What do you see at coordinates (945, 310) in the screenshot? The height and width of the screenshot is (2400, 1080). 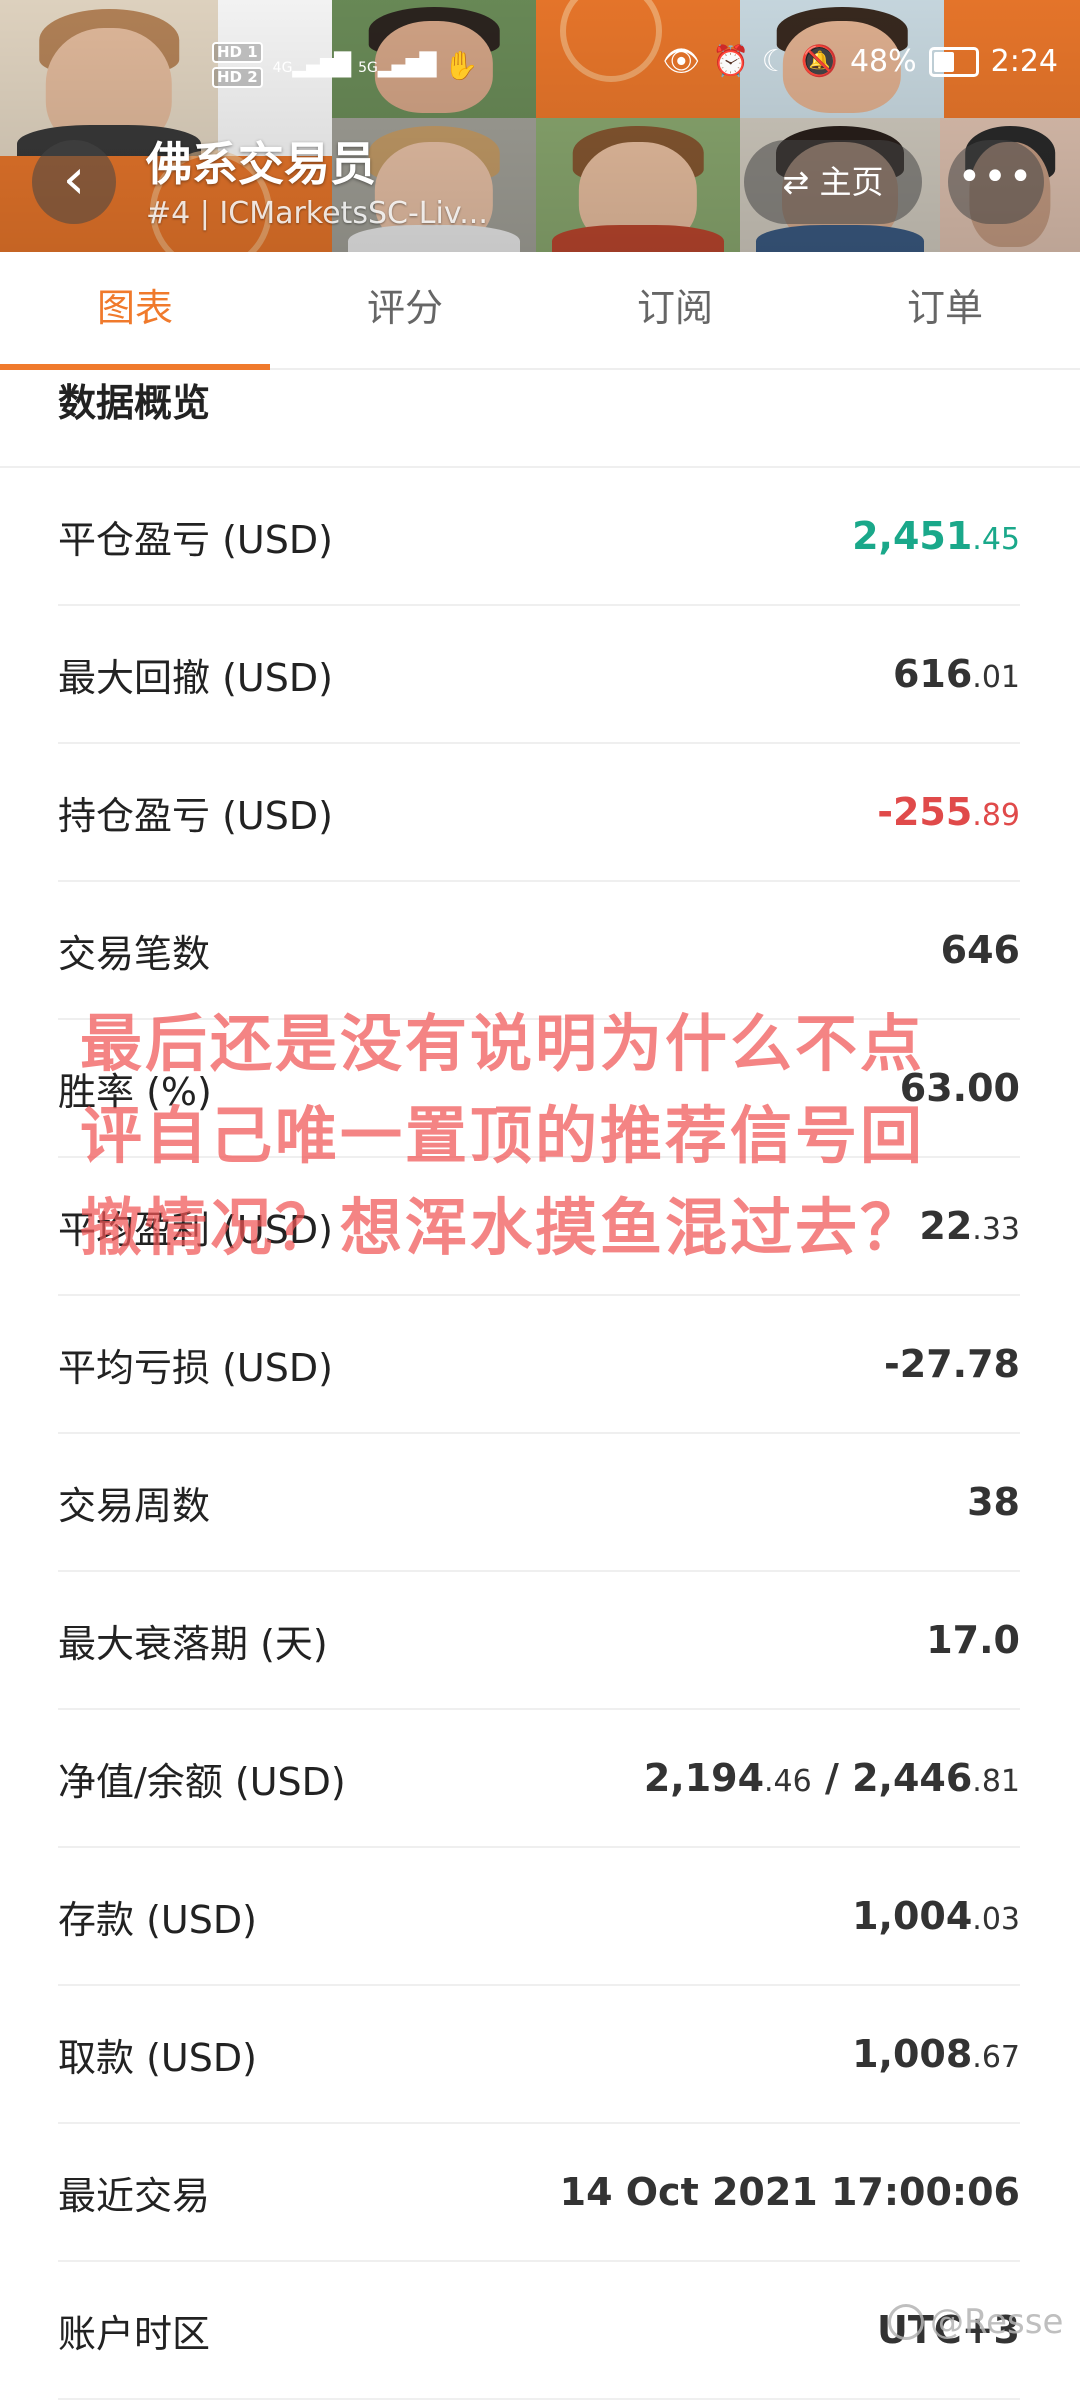 I see `tab-orders: 订单` at bounding box center [945, 310].